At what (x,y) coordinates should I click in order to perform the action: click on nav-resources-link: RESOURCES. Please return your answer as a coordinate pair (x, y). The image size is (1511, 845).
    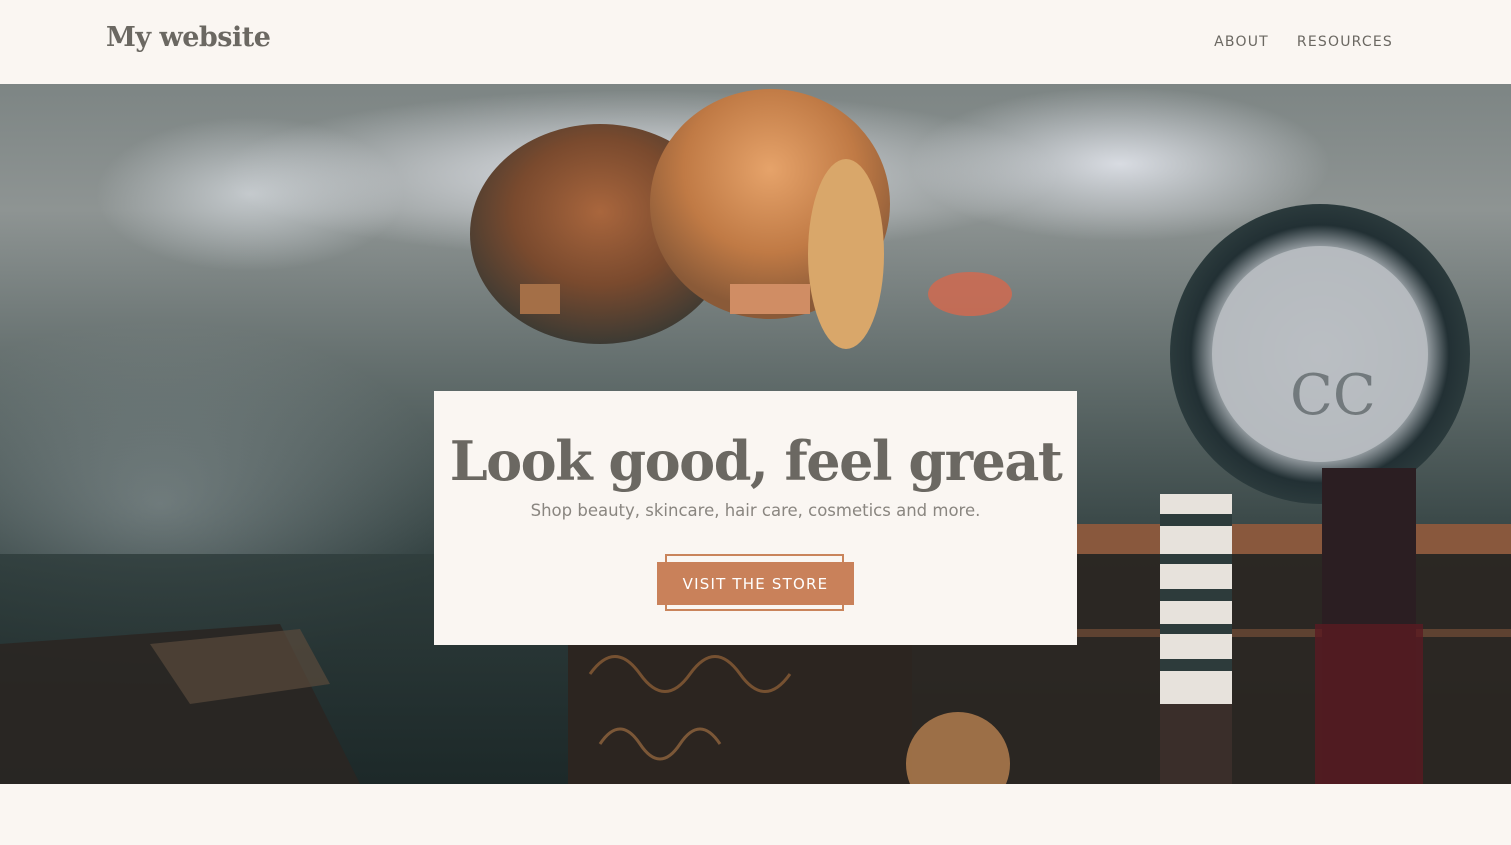
    Looking at the image, I should click on (1345, 42).